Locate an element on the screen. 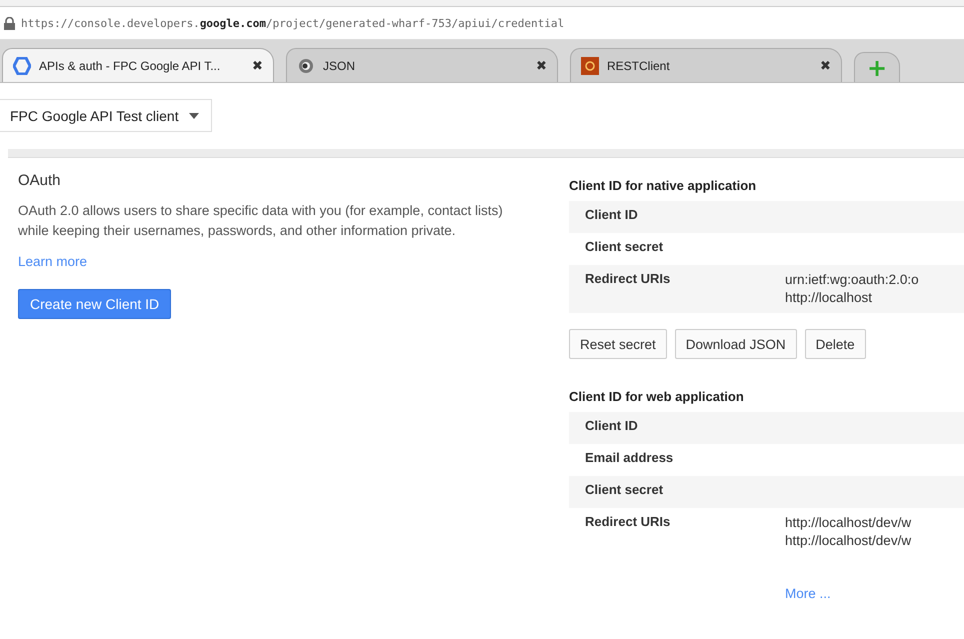 Image resolution: width=964 pixels, height=639 pixels. row-value: urn:ietf:wg:oauth:2.0:o is located at coordinates (852, 280).